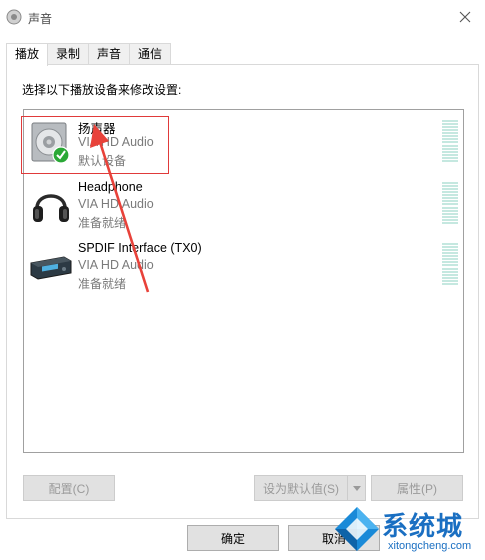 Image resolution: width=485 pixels, height=560 pixels. What do you see at coordinates (110, 187) in the screenshot?
I see `device-name: Headphone` at bounding box center [110, 187].